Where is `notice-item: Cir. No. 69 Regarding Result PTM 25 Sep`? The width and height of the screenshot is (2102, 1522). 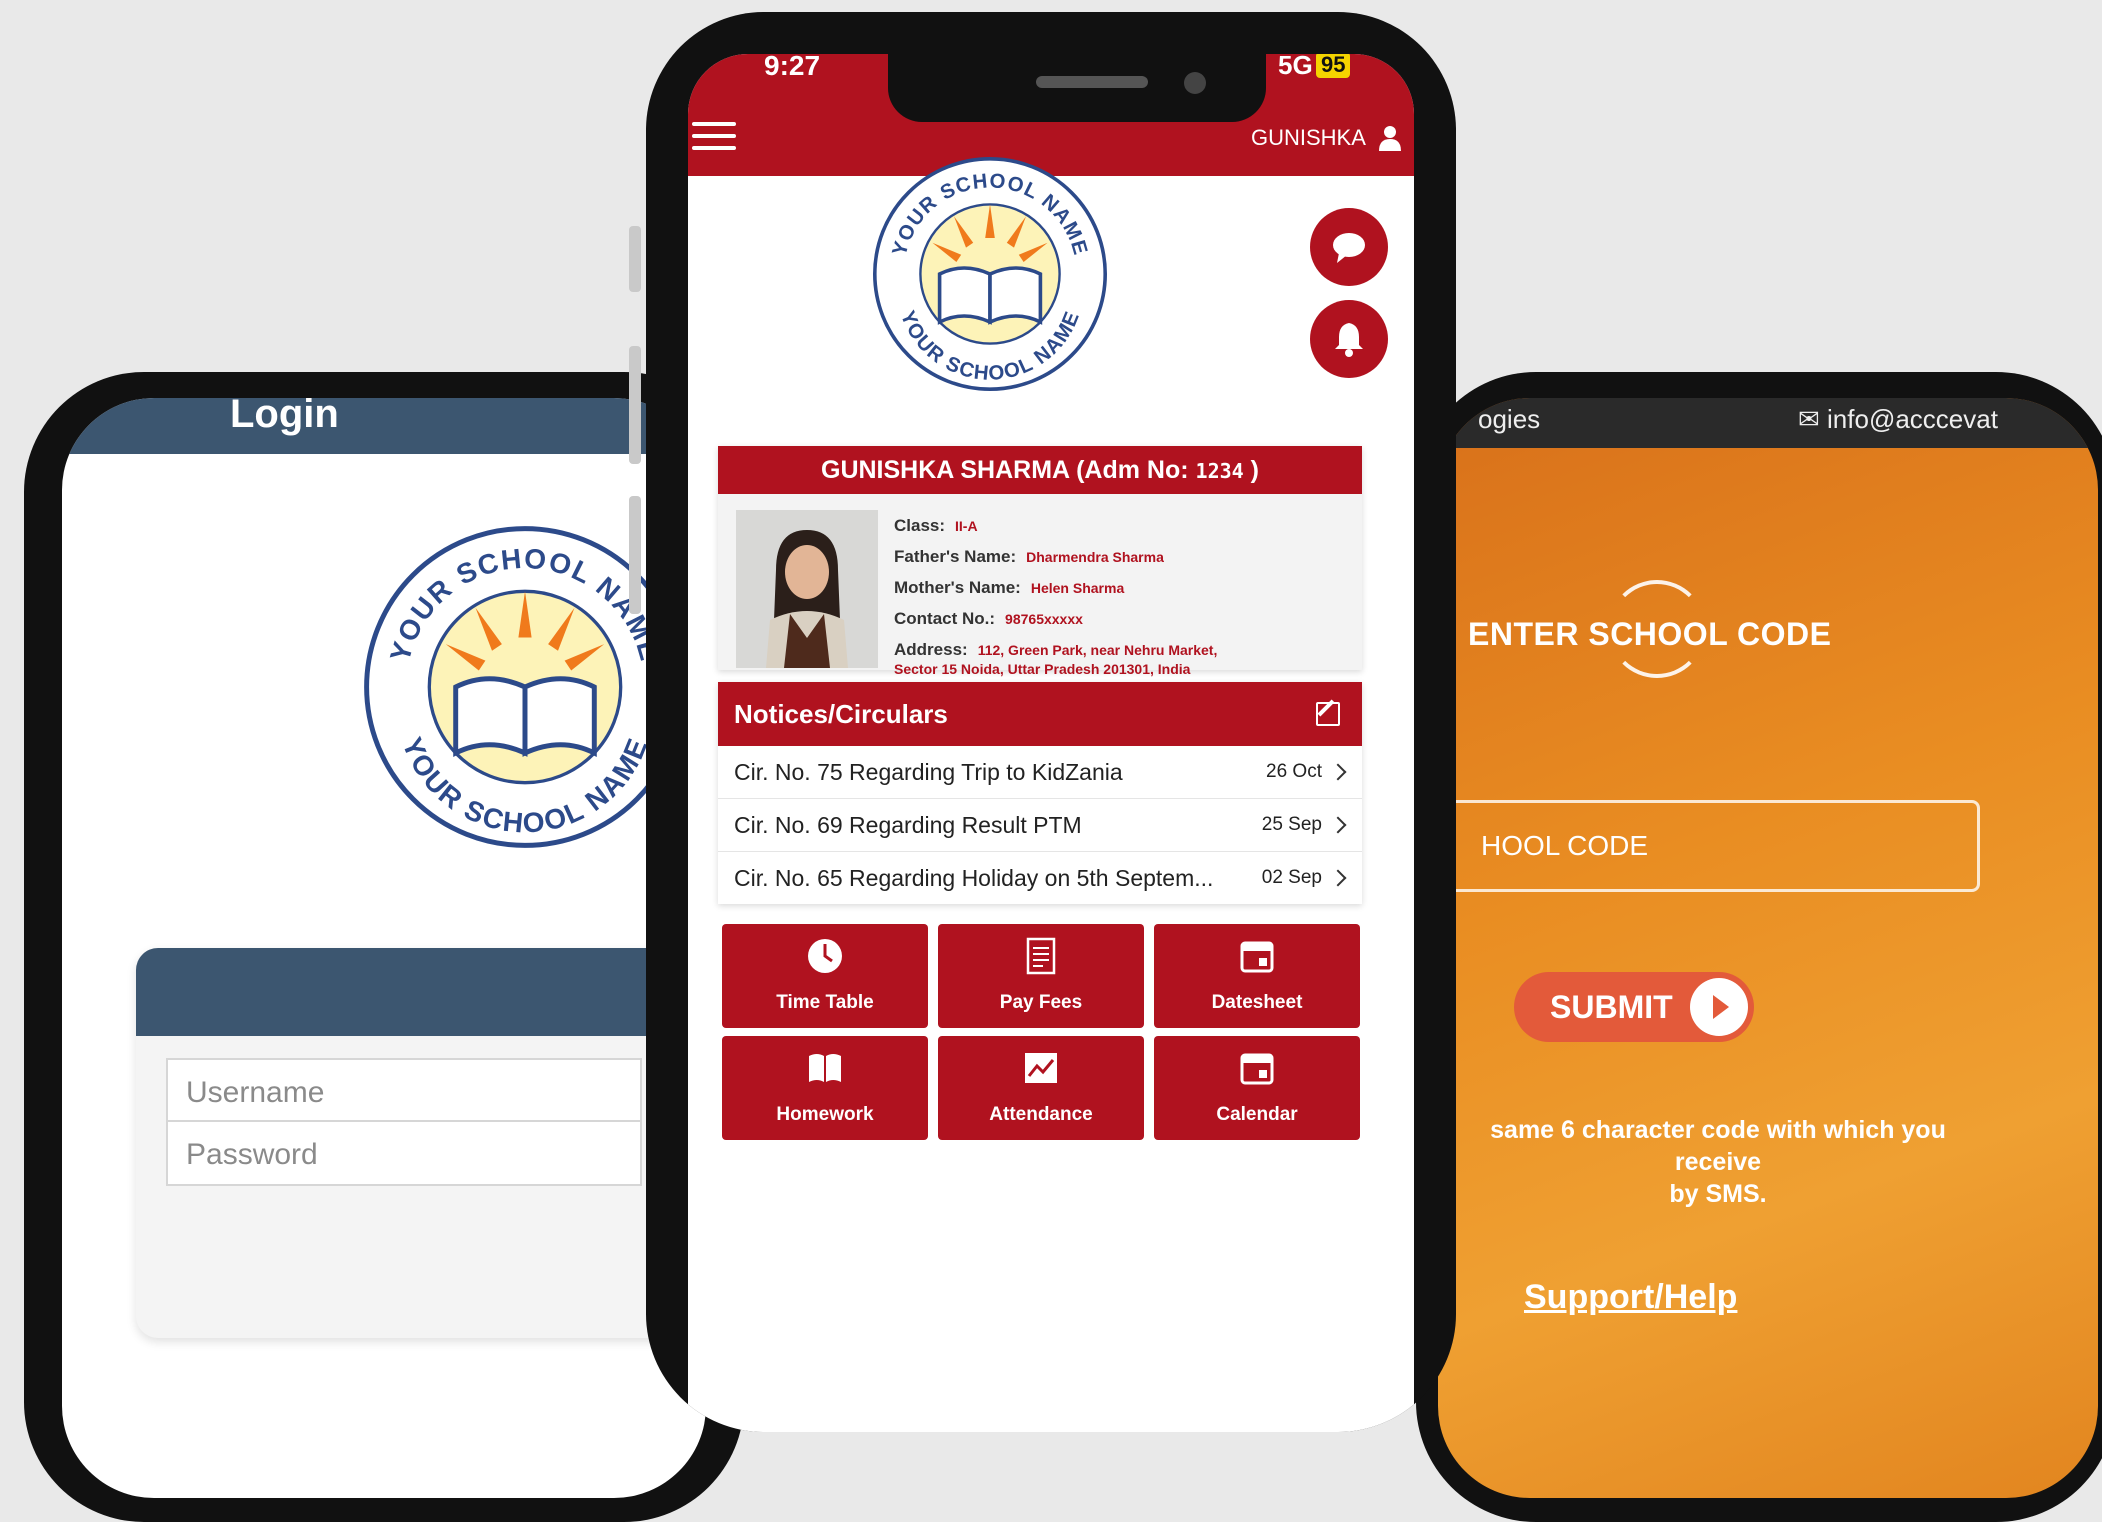
notice-item: Cir. No. 69 Regarding Result PTM 25 Sep is located at coordinates (1040, 825).